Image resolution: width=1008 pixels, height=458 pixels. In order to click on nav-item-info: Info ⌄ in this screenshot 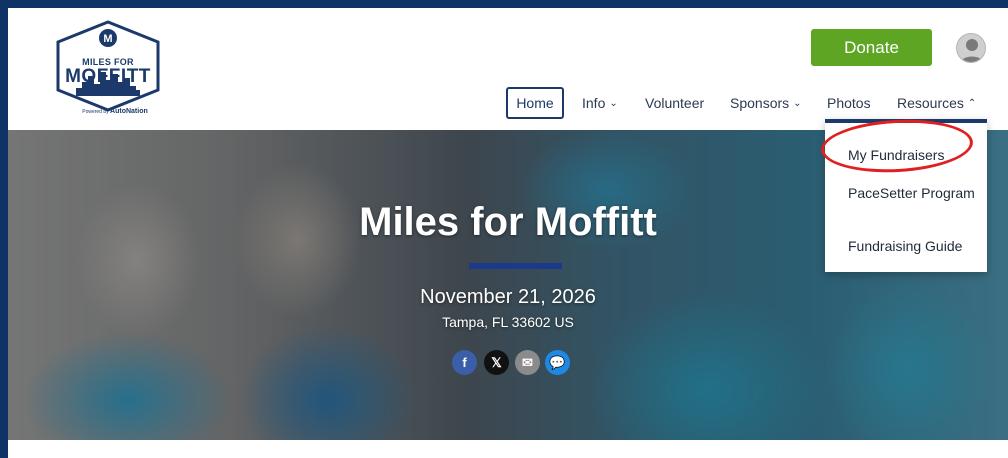, I will do `click(600, 103)`.